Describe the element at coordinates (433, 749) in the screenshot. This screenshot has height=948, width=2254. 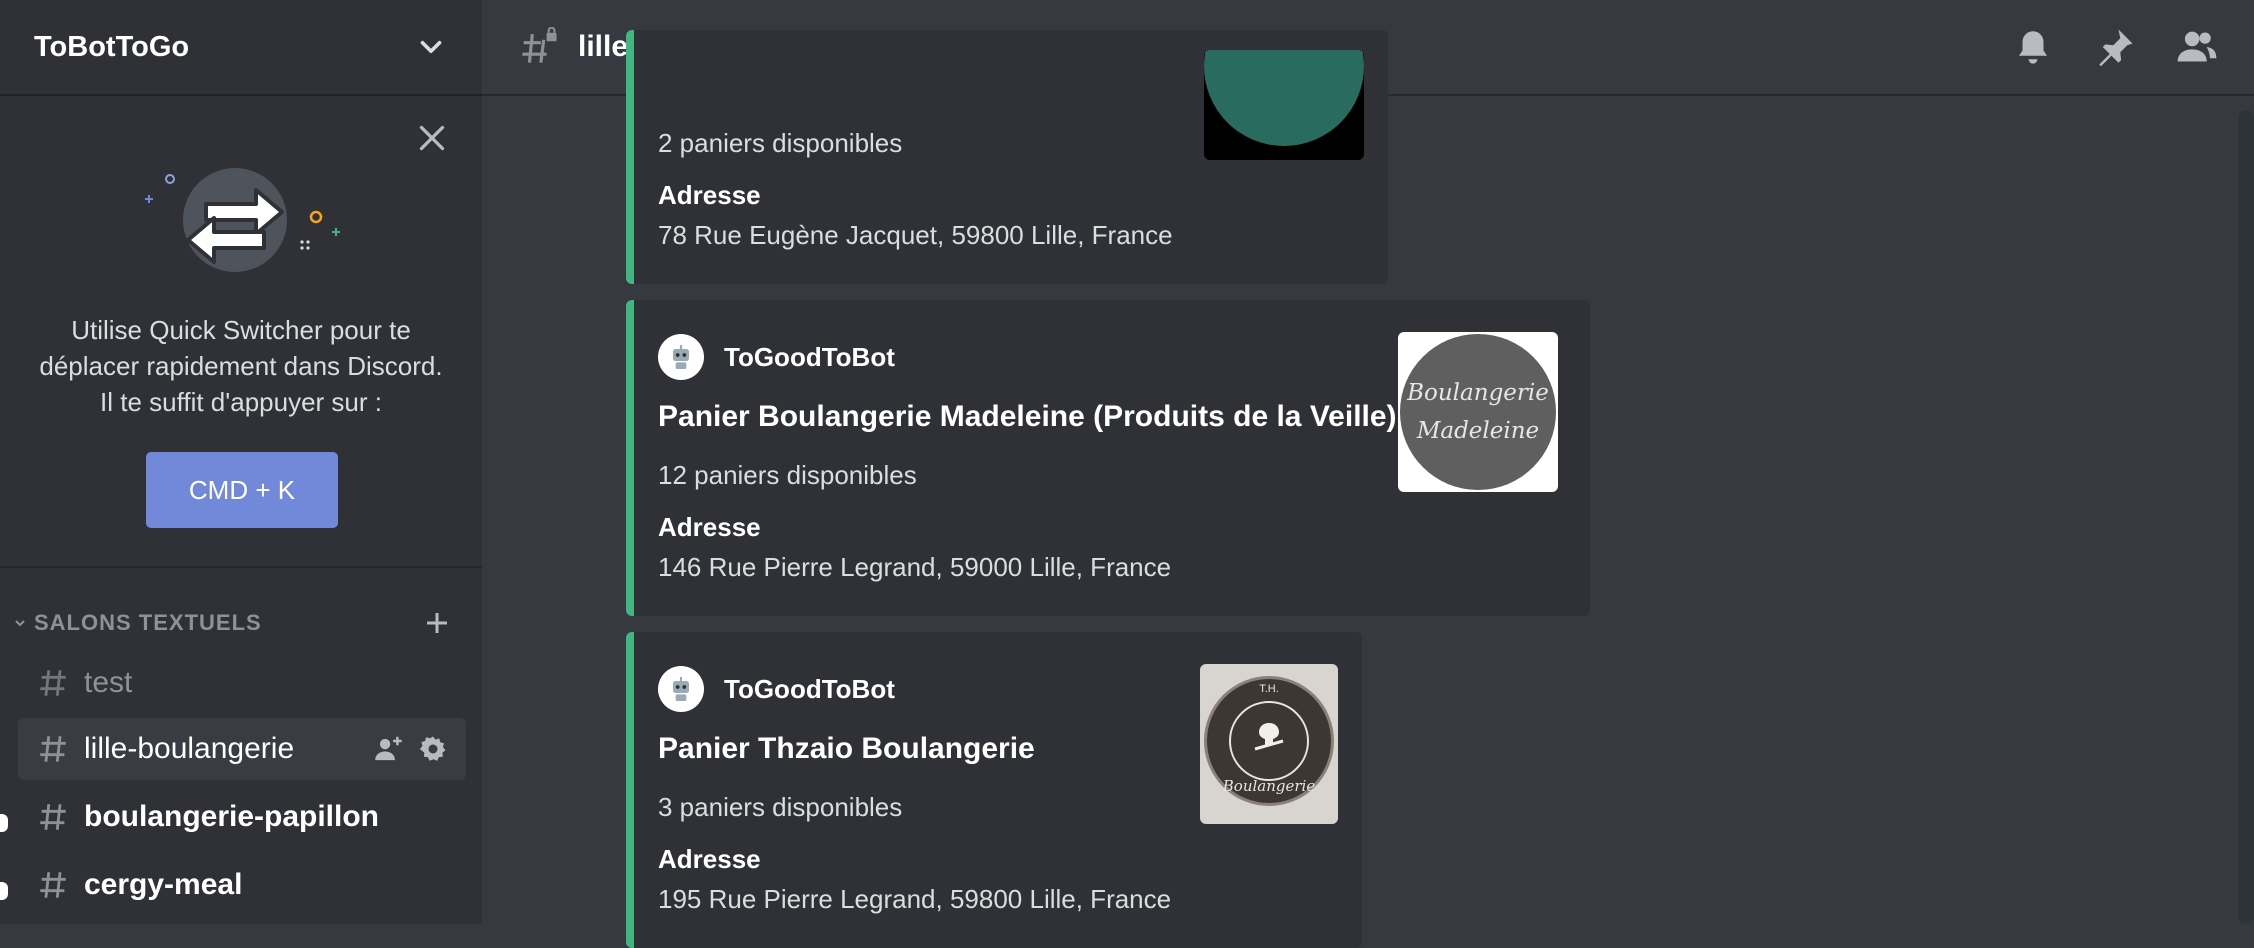
I see `settings-gear-icon` at that location.